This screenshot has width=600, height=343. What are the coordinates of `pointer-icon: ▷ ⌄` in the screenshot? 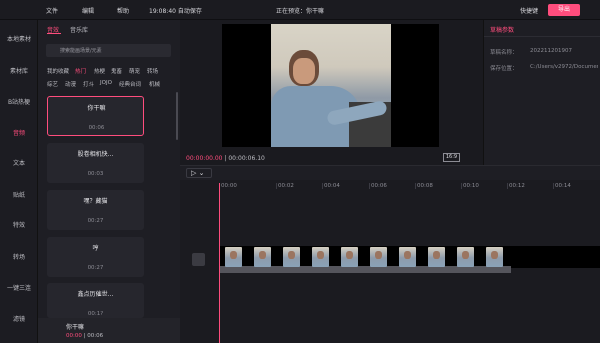 It's located at (198, 173).